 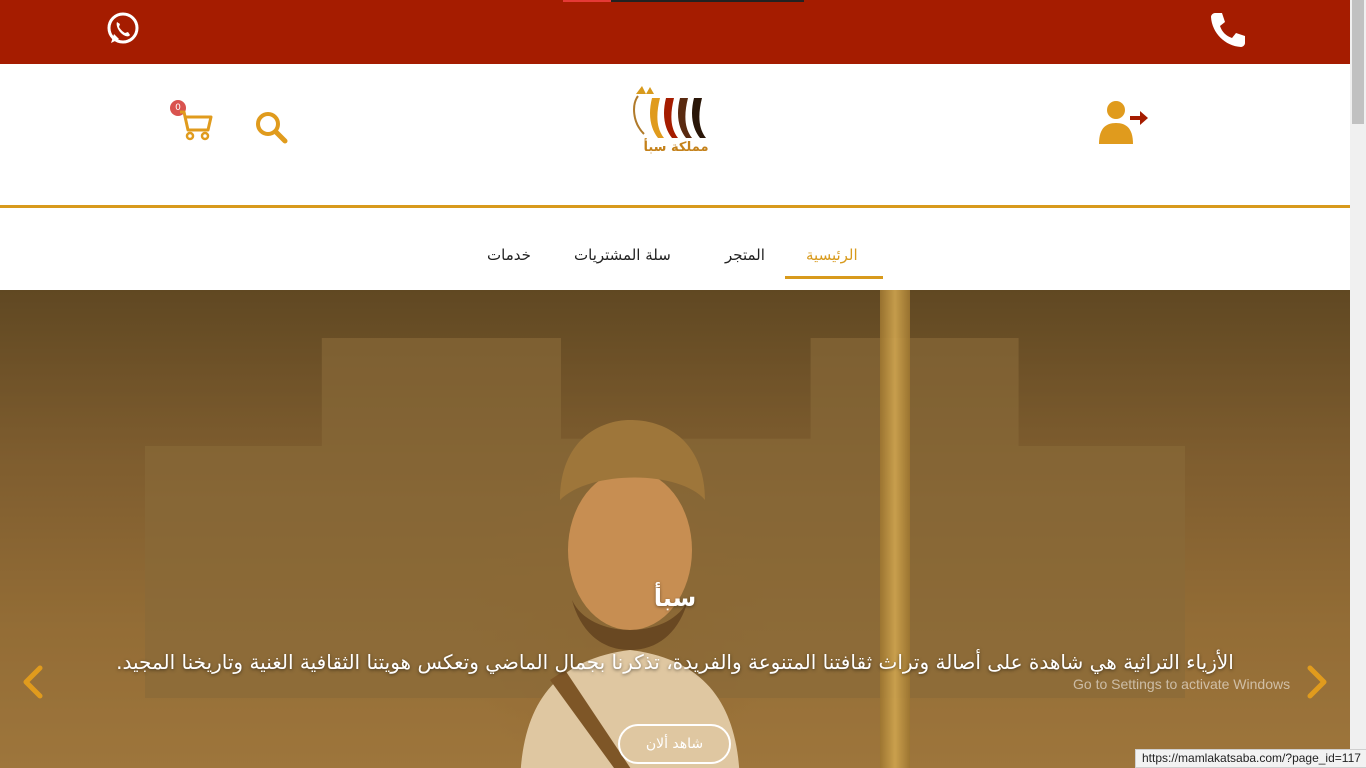 What do you see at coordinates (832, 255) in the screenshot?
I see `nav-item-home: الرئيسية` at bounding box center [832, 255].